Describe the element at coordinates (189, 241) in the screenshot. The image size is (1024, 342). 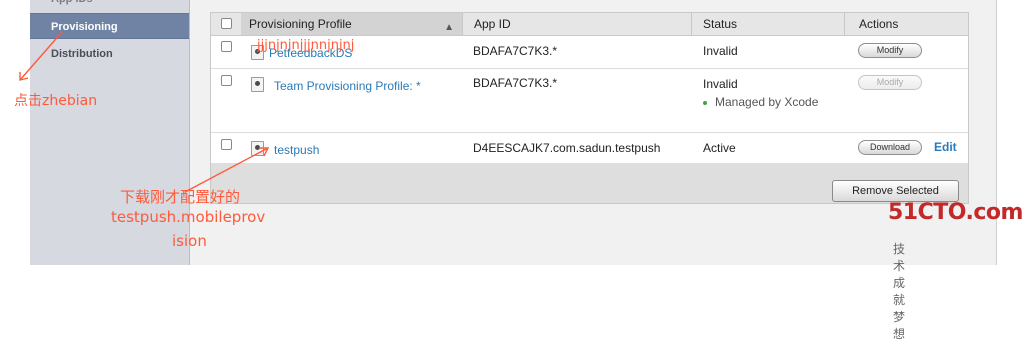
I see `annotation-bottom-line3: ision` at that location.